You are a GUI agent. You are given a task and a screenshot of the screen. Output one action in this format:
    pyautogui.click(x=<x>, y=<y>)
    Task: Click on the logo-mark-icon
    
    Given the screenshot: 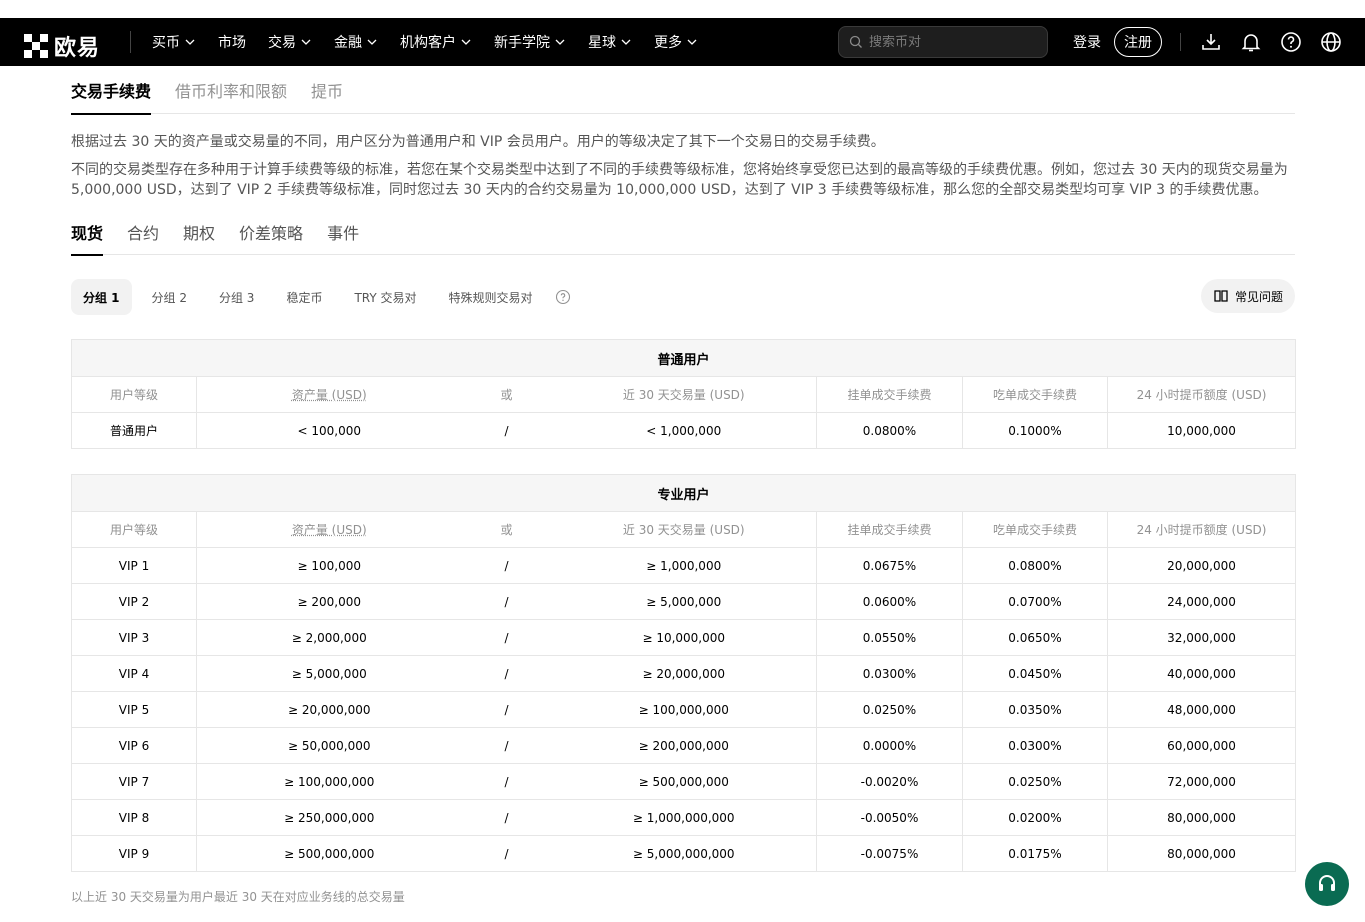 What is the action you would take?
    pyautogui.click(x=36, y=46)
    